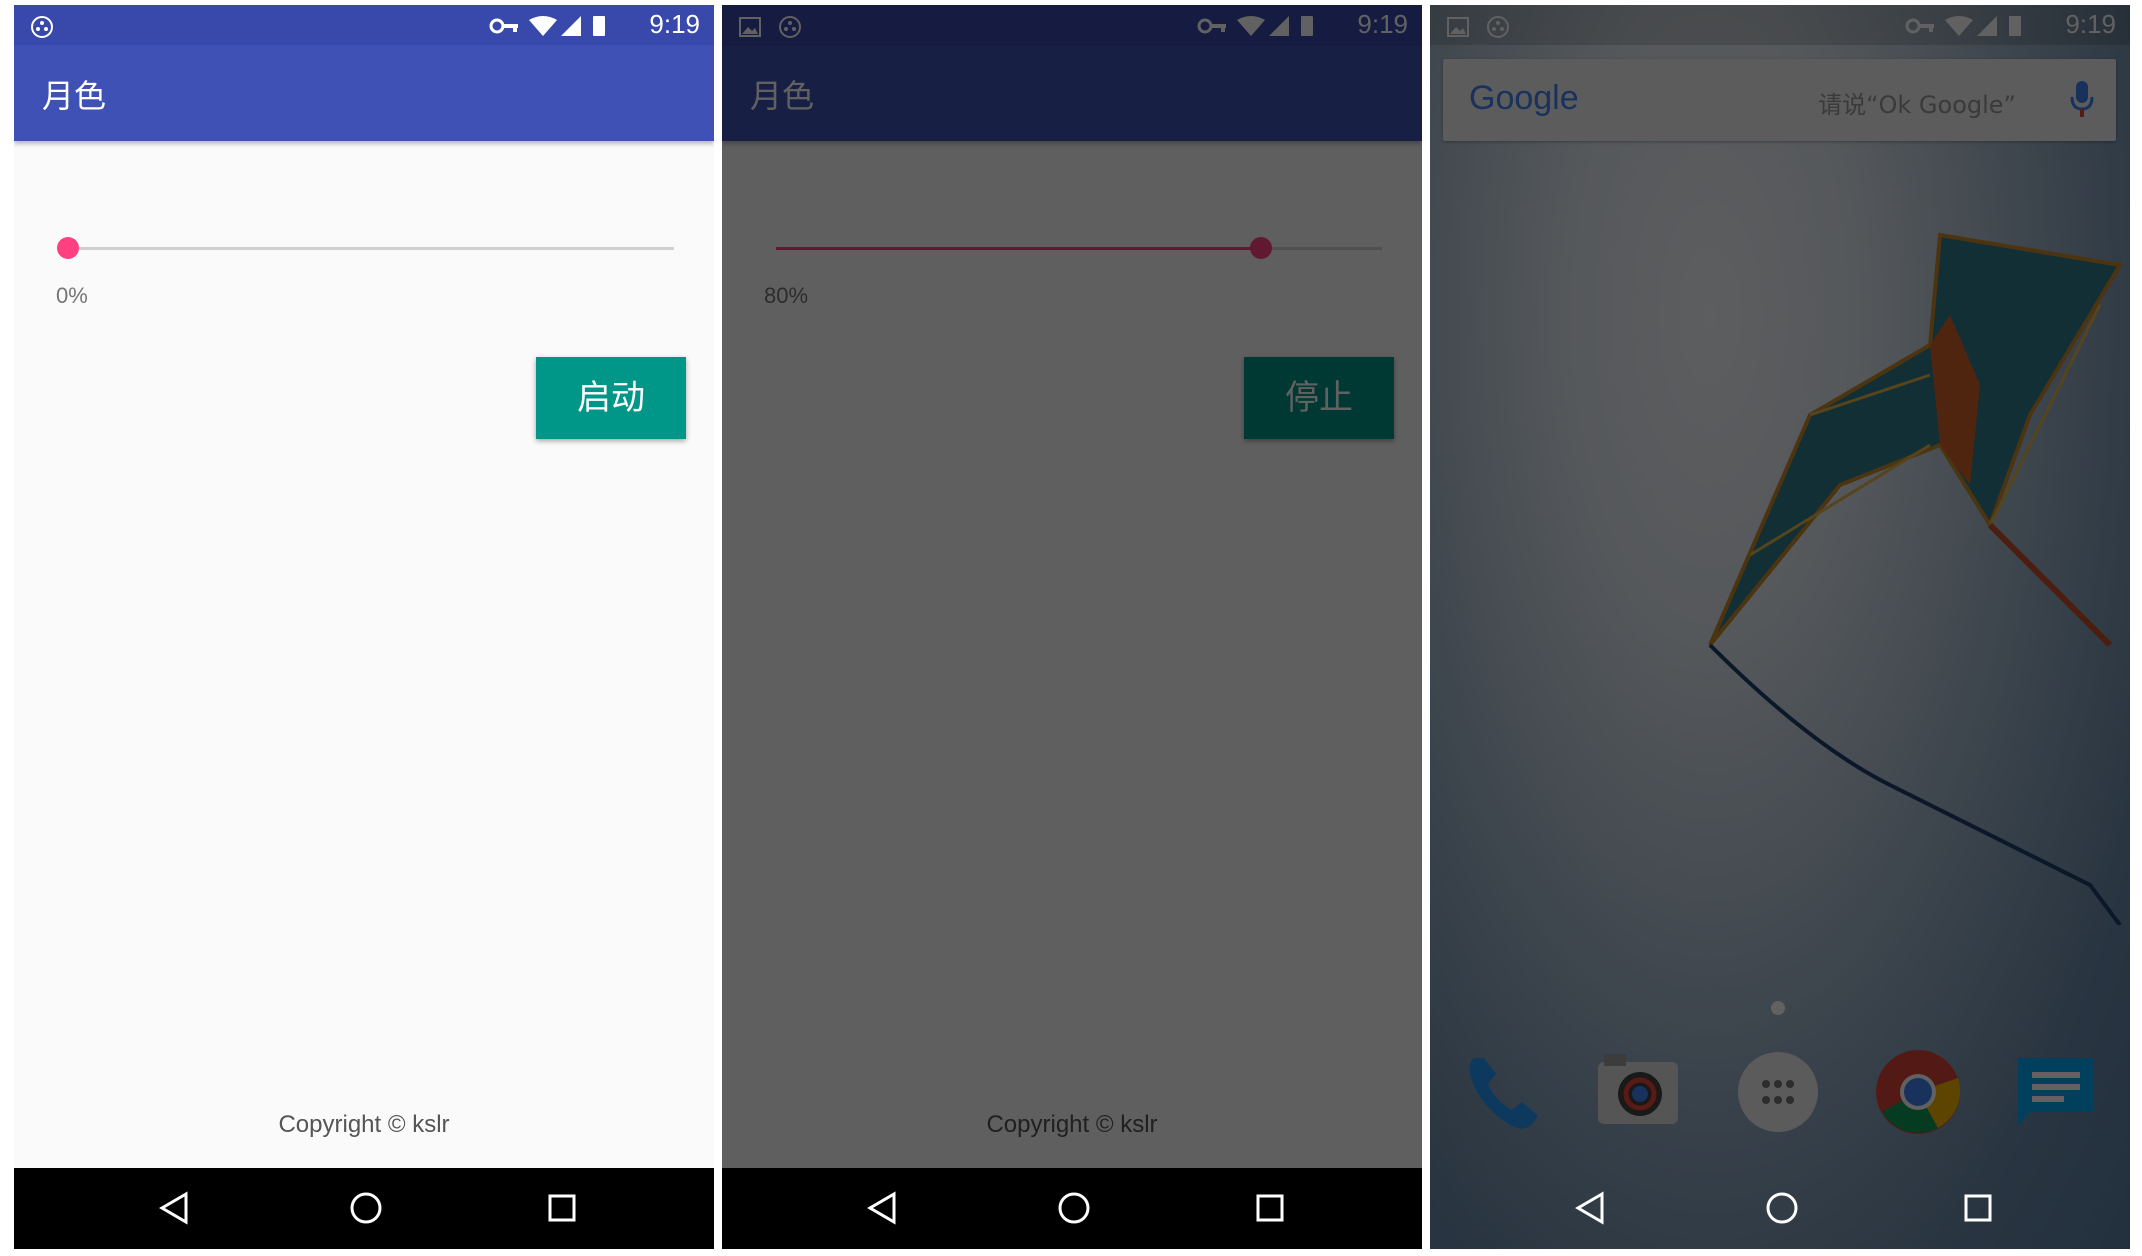  Describe the element at coordinates (611, 398) in the screenshot. I see `start-button: 启动` at that location.